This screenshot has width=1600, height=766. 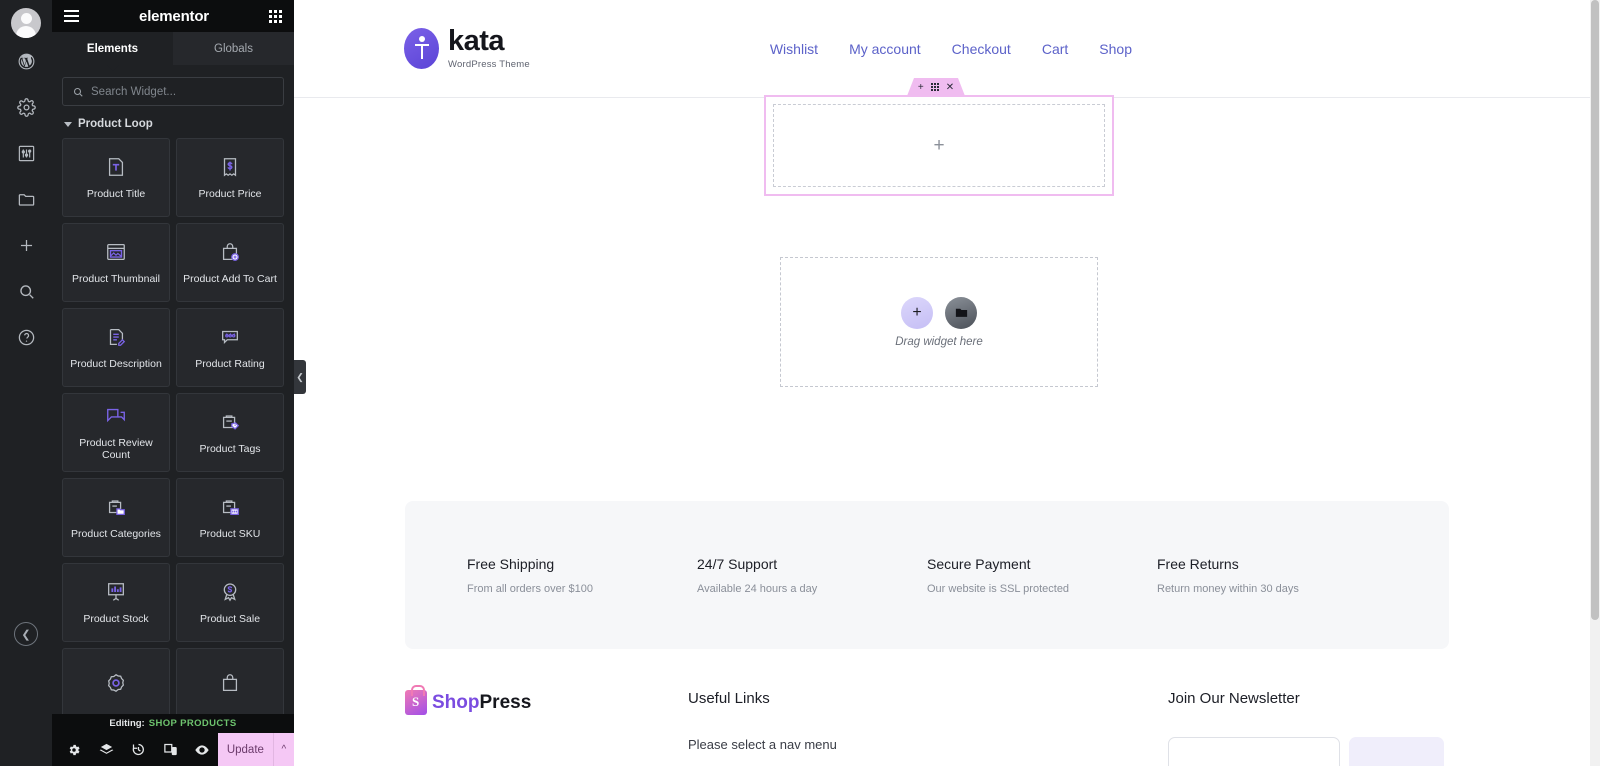 I want to click on feature-title: Free Returns, so click(x=1198, y=563).